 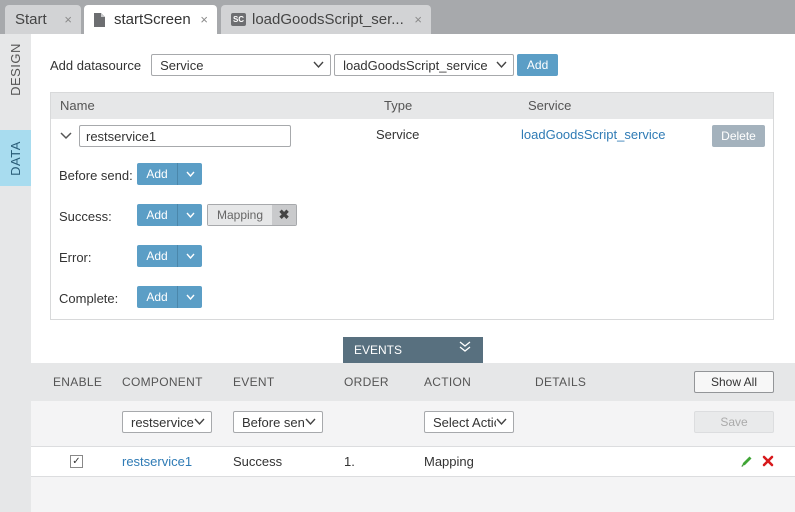 I want to click on success-dropdown-button, so click(x=189, y=215).